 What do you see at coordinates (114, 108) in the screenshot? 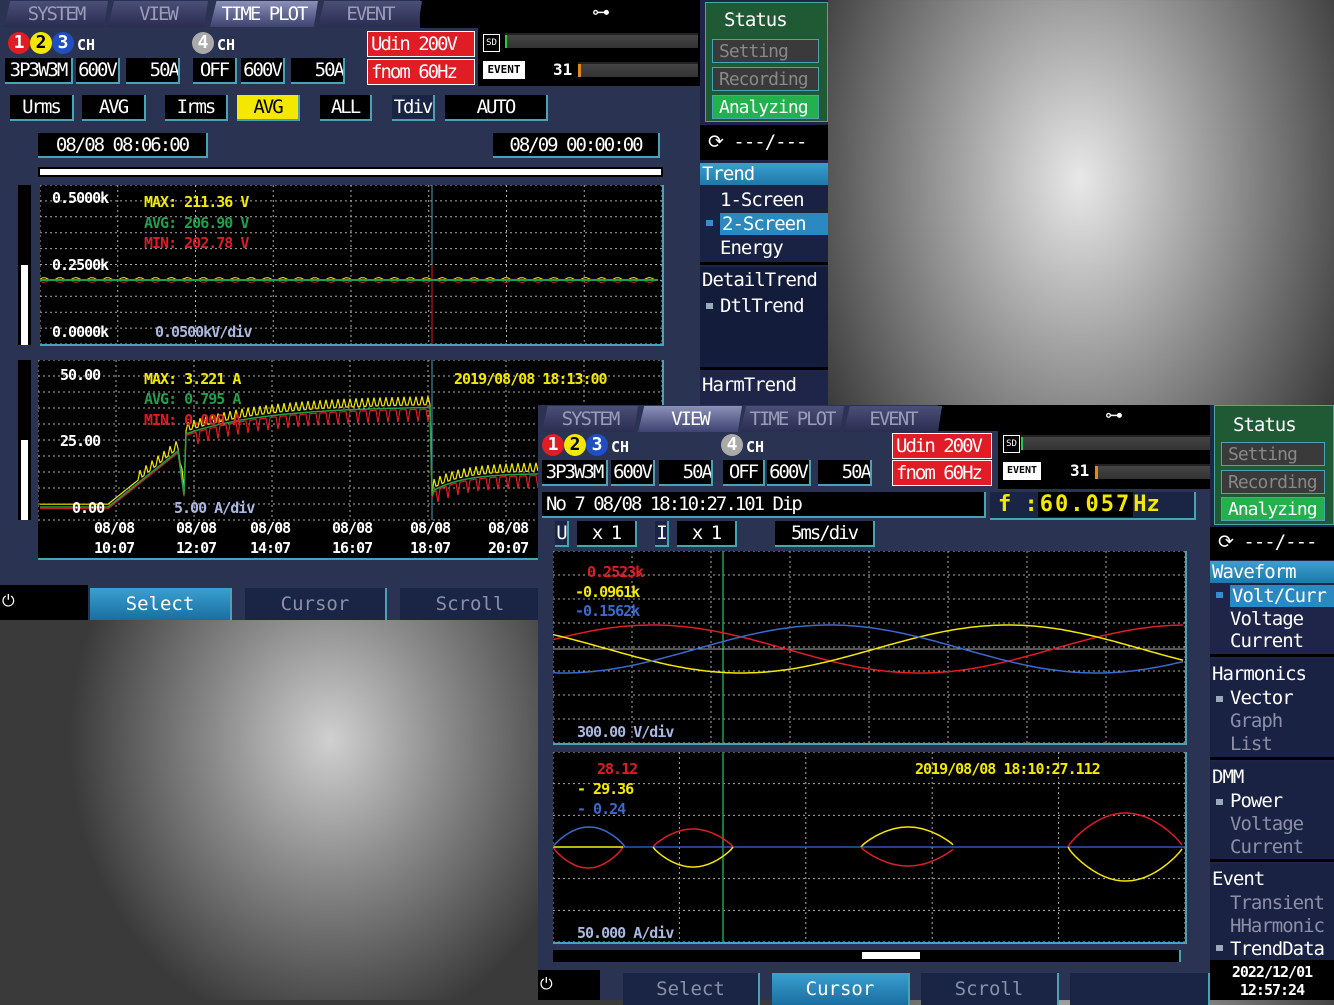
I see `u-mode-select: AVG` at bounding box center [114, 108].